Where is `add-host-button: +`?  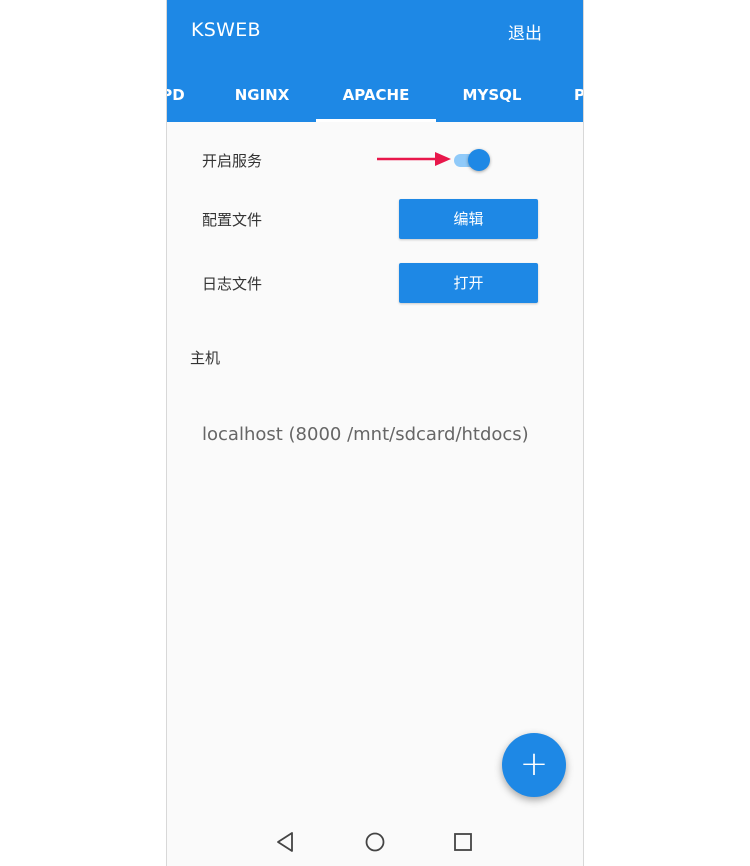 add-host-button: + is located at coordinates (534, 765).